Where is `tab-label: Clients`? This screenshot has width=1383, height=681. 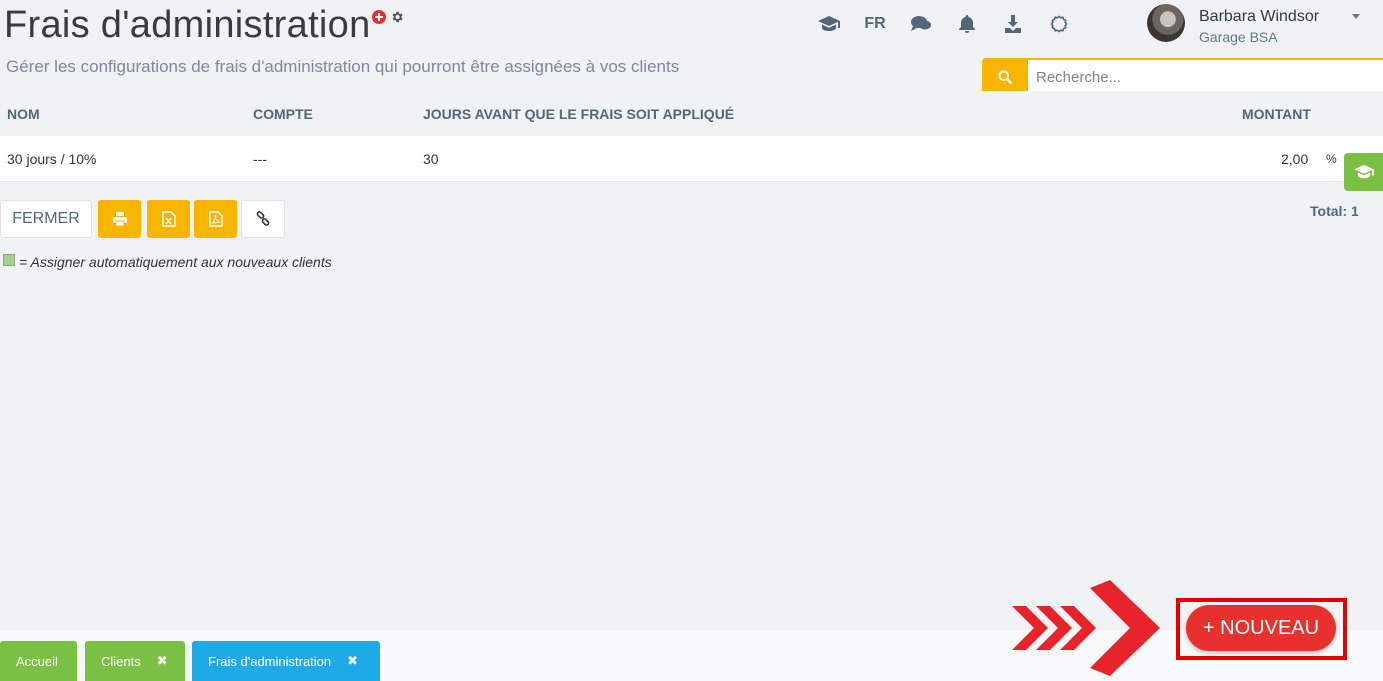 tab-label: Clients is located at coordinates (121, 661).